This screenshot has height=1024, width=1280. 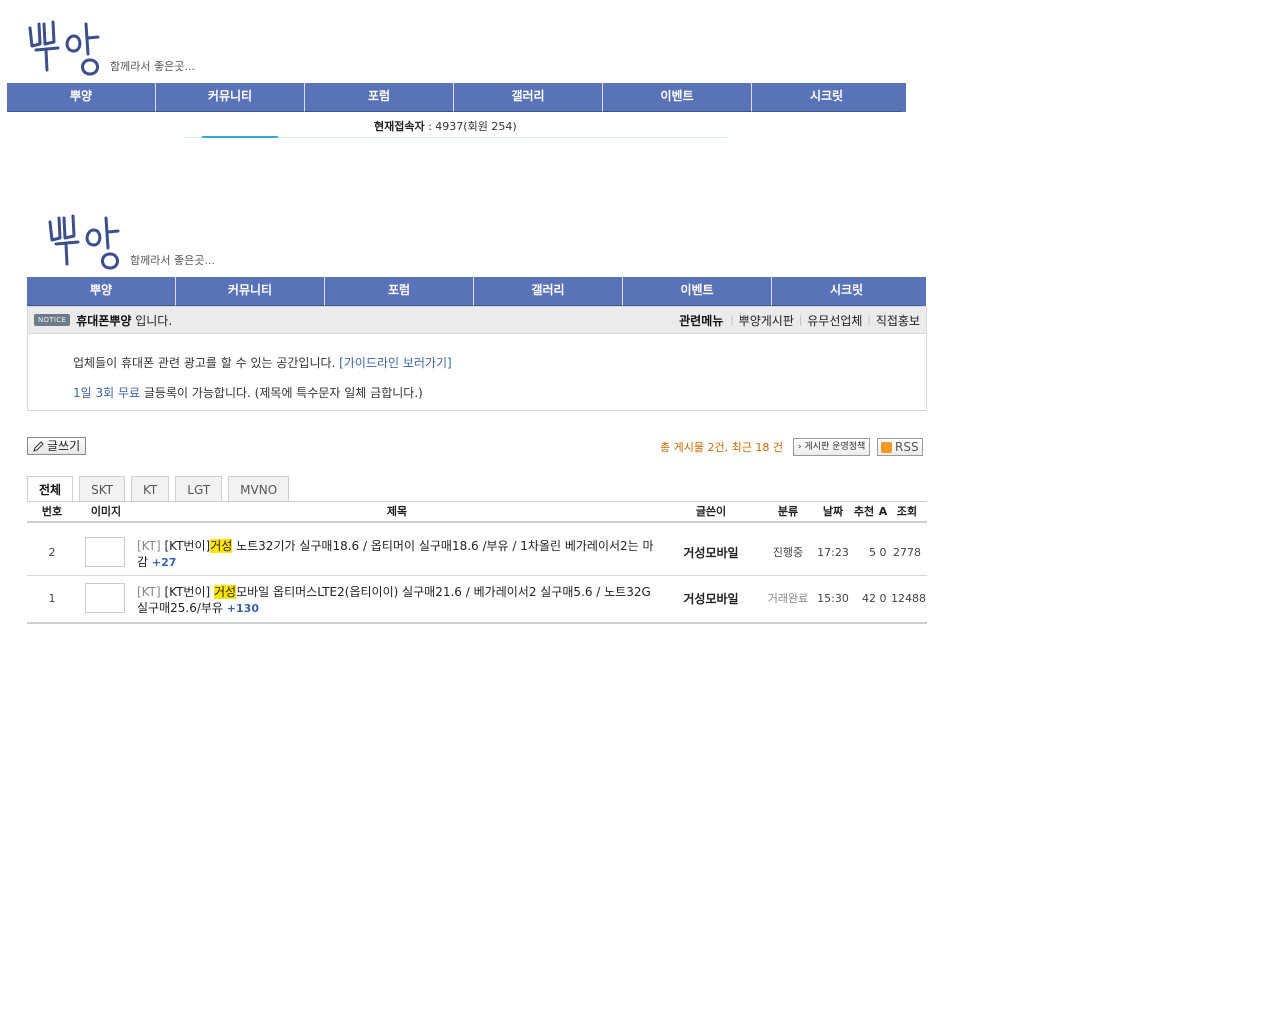 What do you see at coordinates (908, 598) in the screenshot?
I see `row-views: 12488` at bounding box center [908, 598].